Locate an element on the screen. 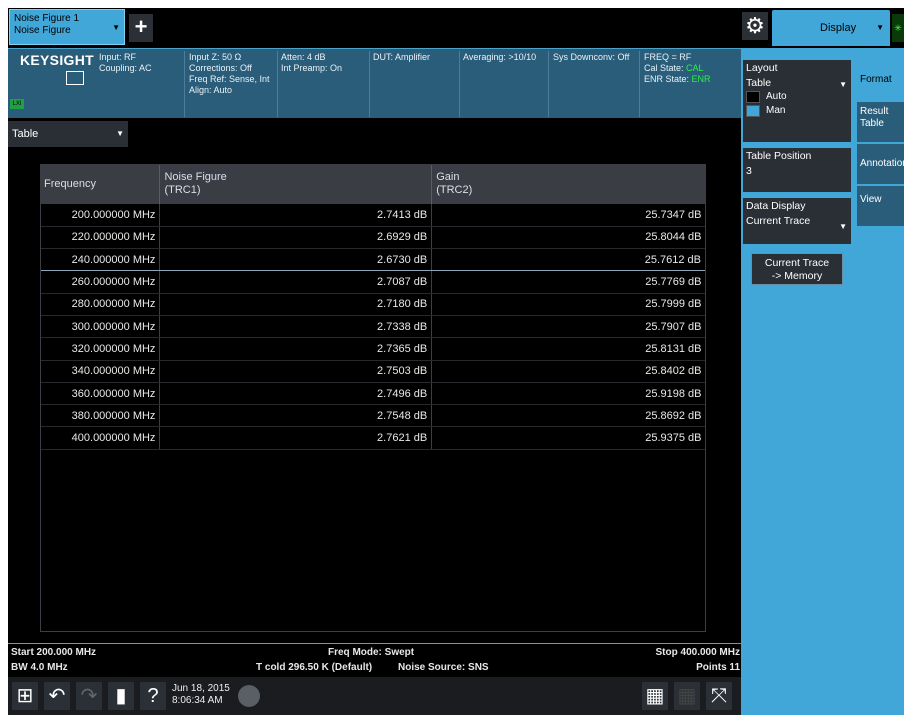 This screenshot has height=715, width=904. table-row: 340.000000 MHz 2.7503 dB 25.8402 dB is located at coordinates (373, 371).